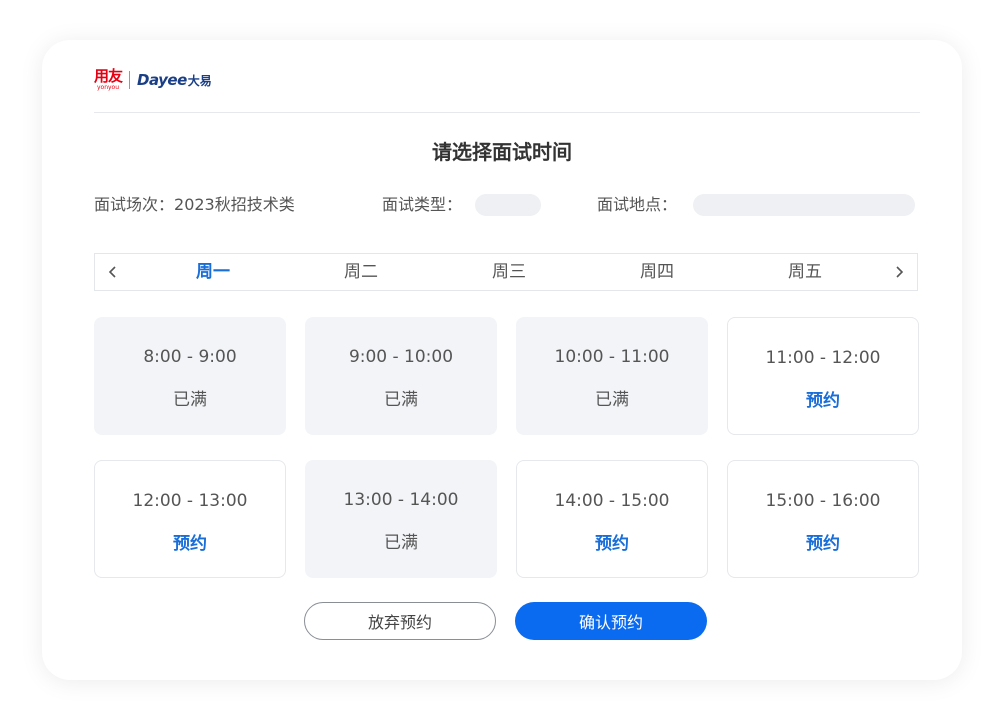 Image resolution: width=1003 pixels, height=720 pixels. Describe the element at coordinates (823, 501) in the screenshot. I see `slot-time: 15:00 - 16:00` at that location.